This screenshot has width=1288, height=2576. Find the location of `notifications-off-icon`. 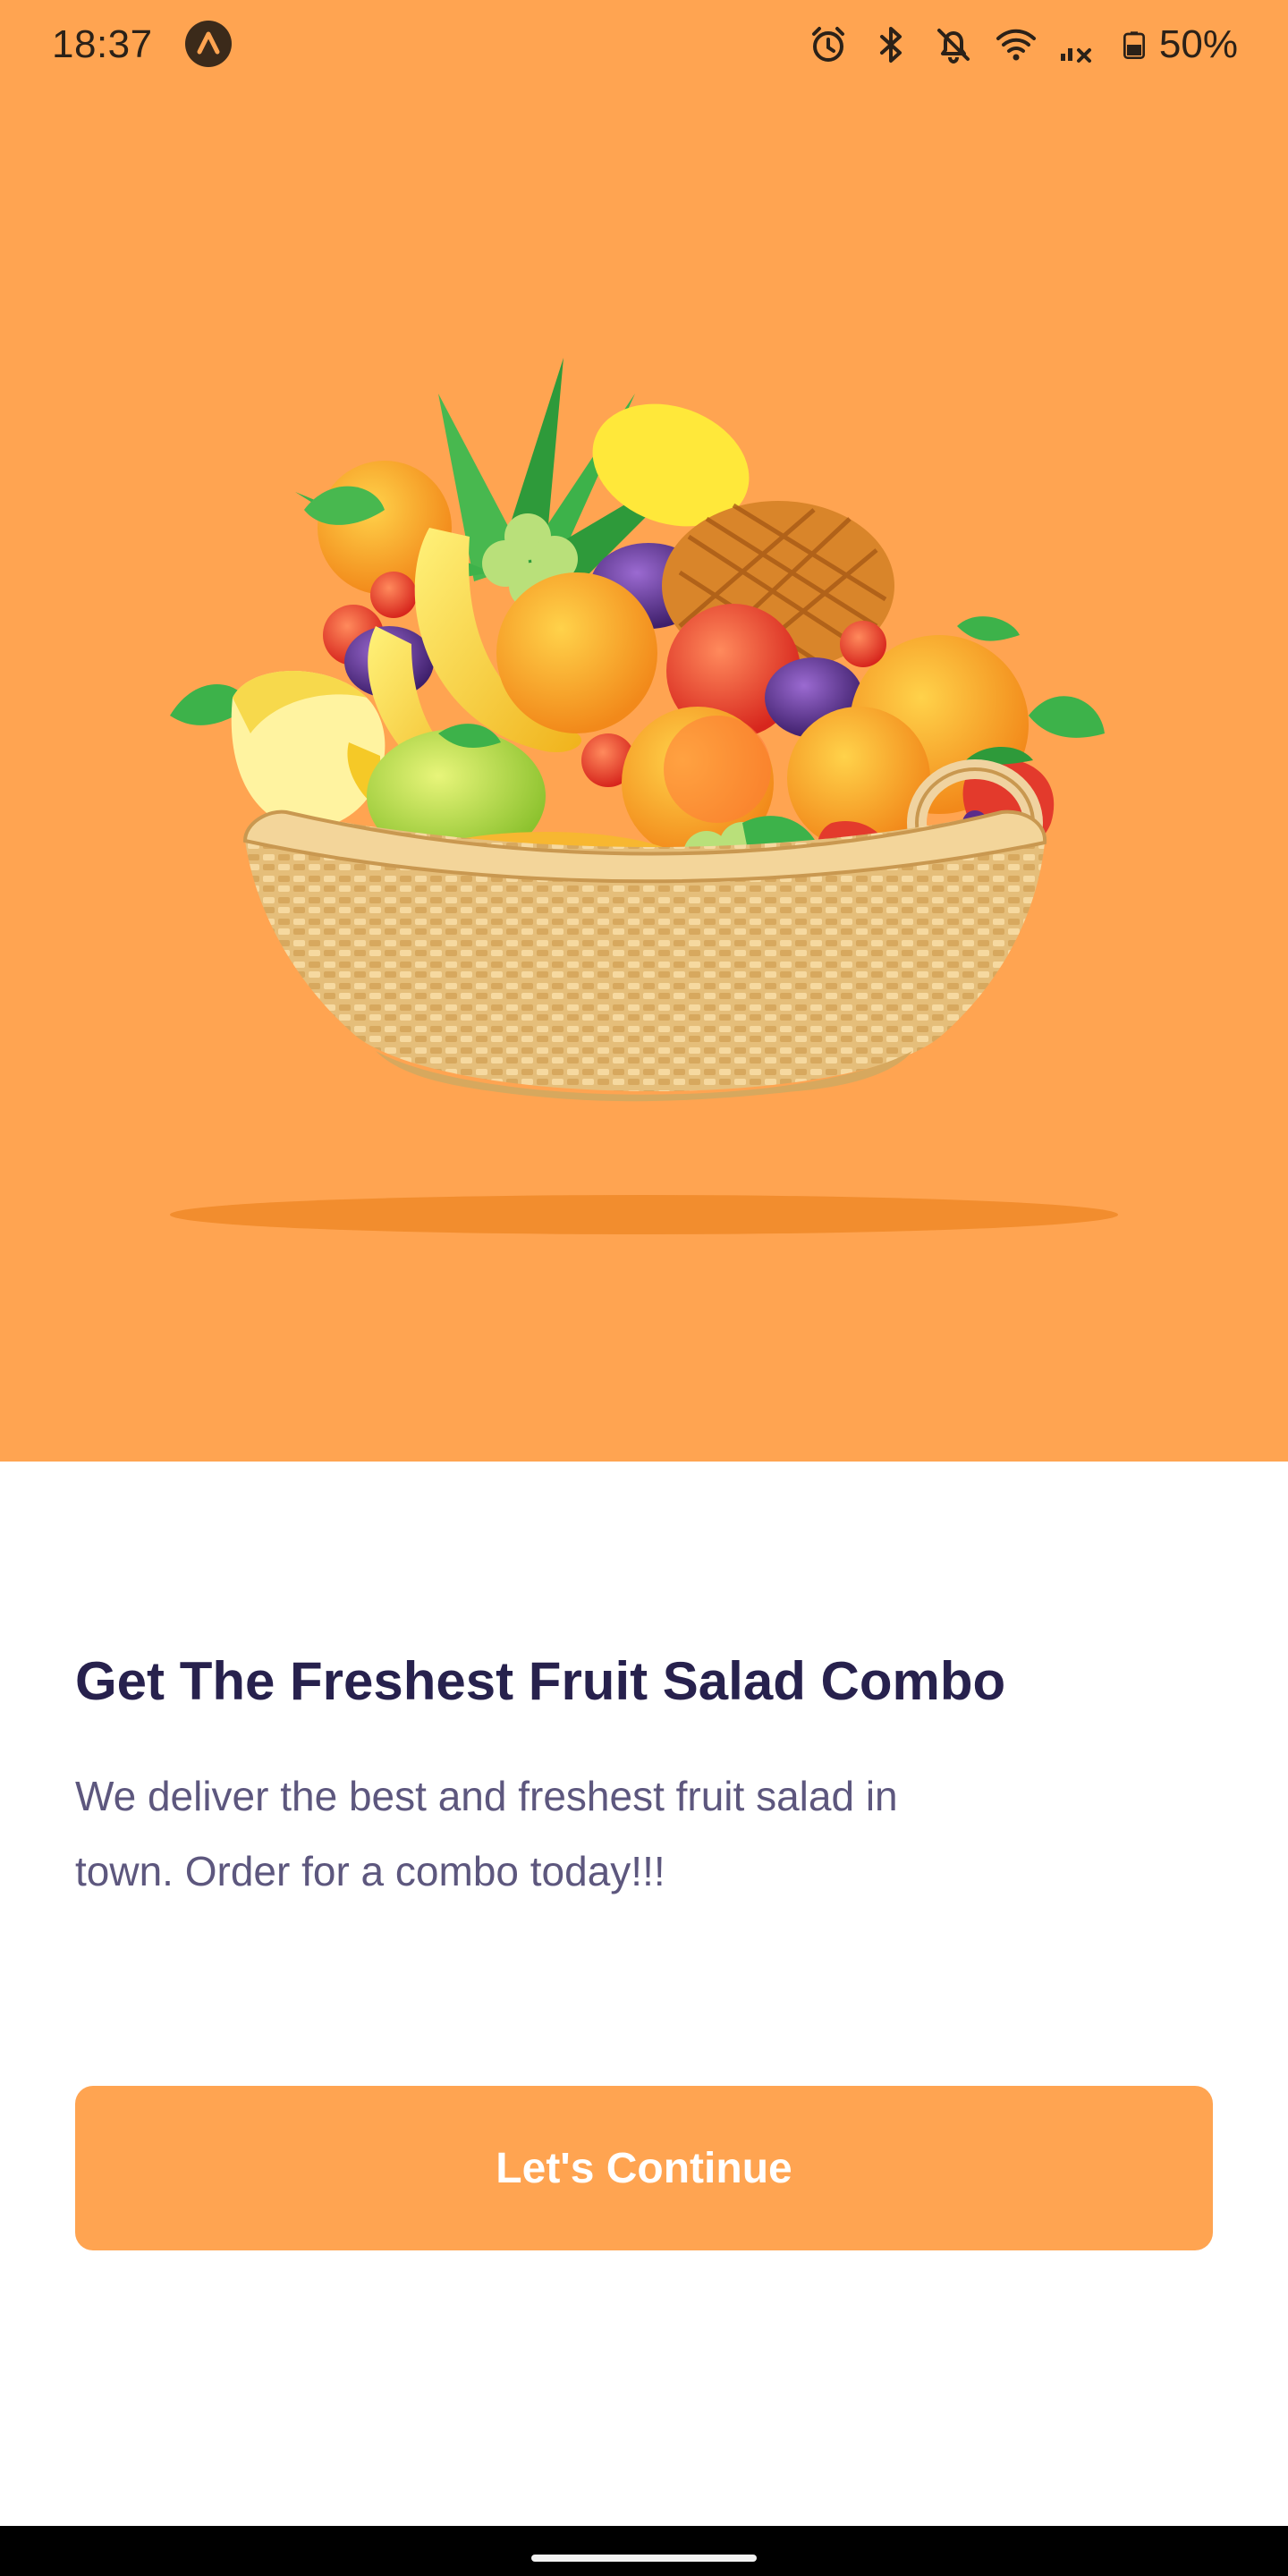

notifications-off-icon is located at coordinates (953, 46).